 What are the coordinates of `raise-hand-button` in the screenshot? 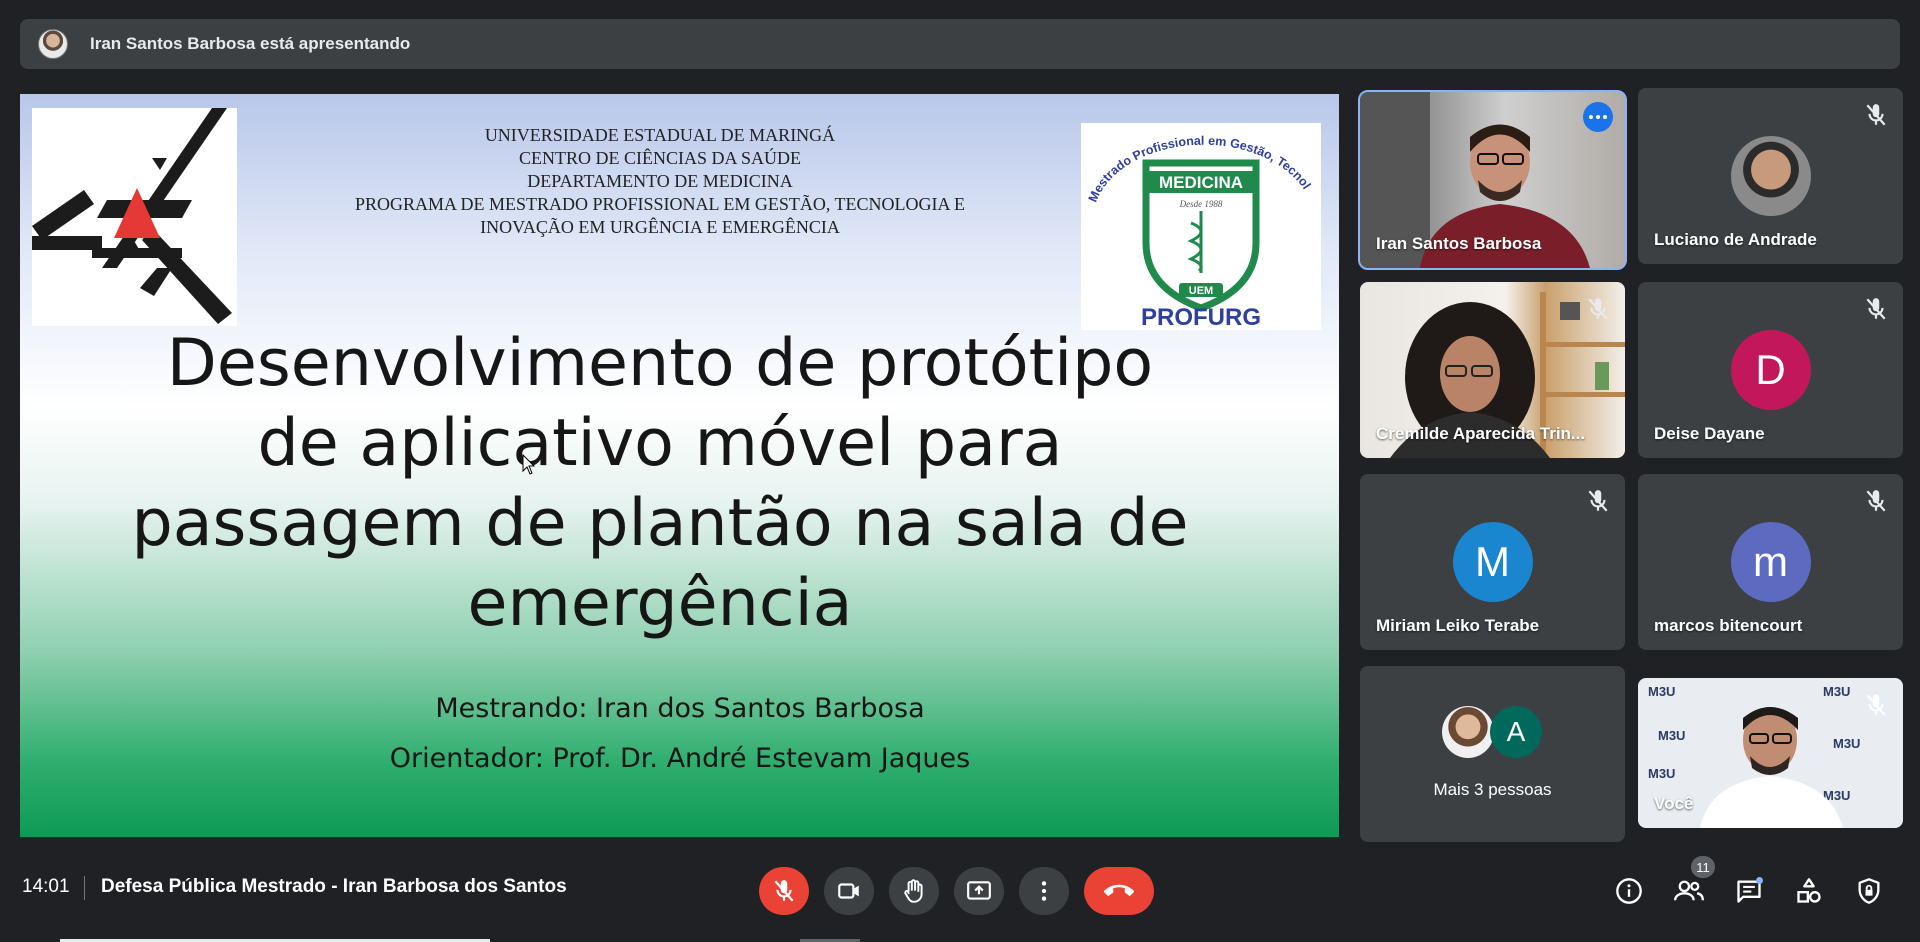 It's located at (914, 891).